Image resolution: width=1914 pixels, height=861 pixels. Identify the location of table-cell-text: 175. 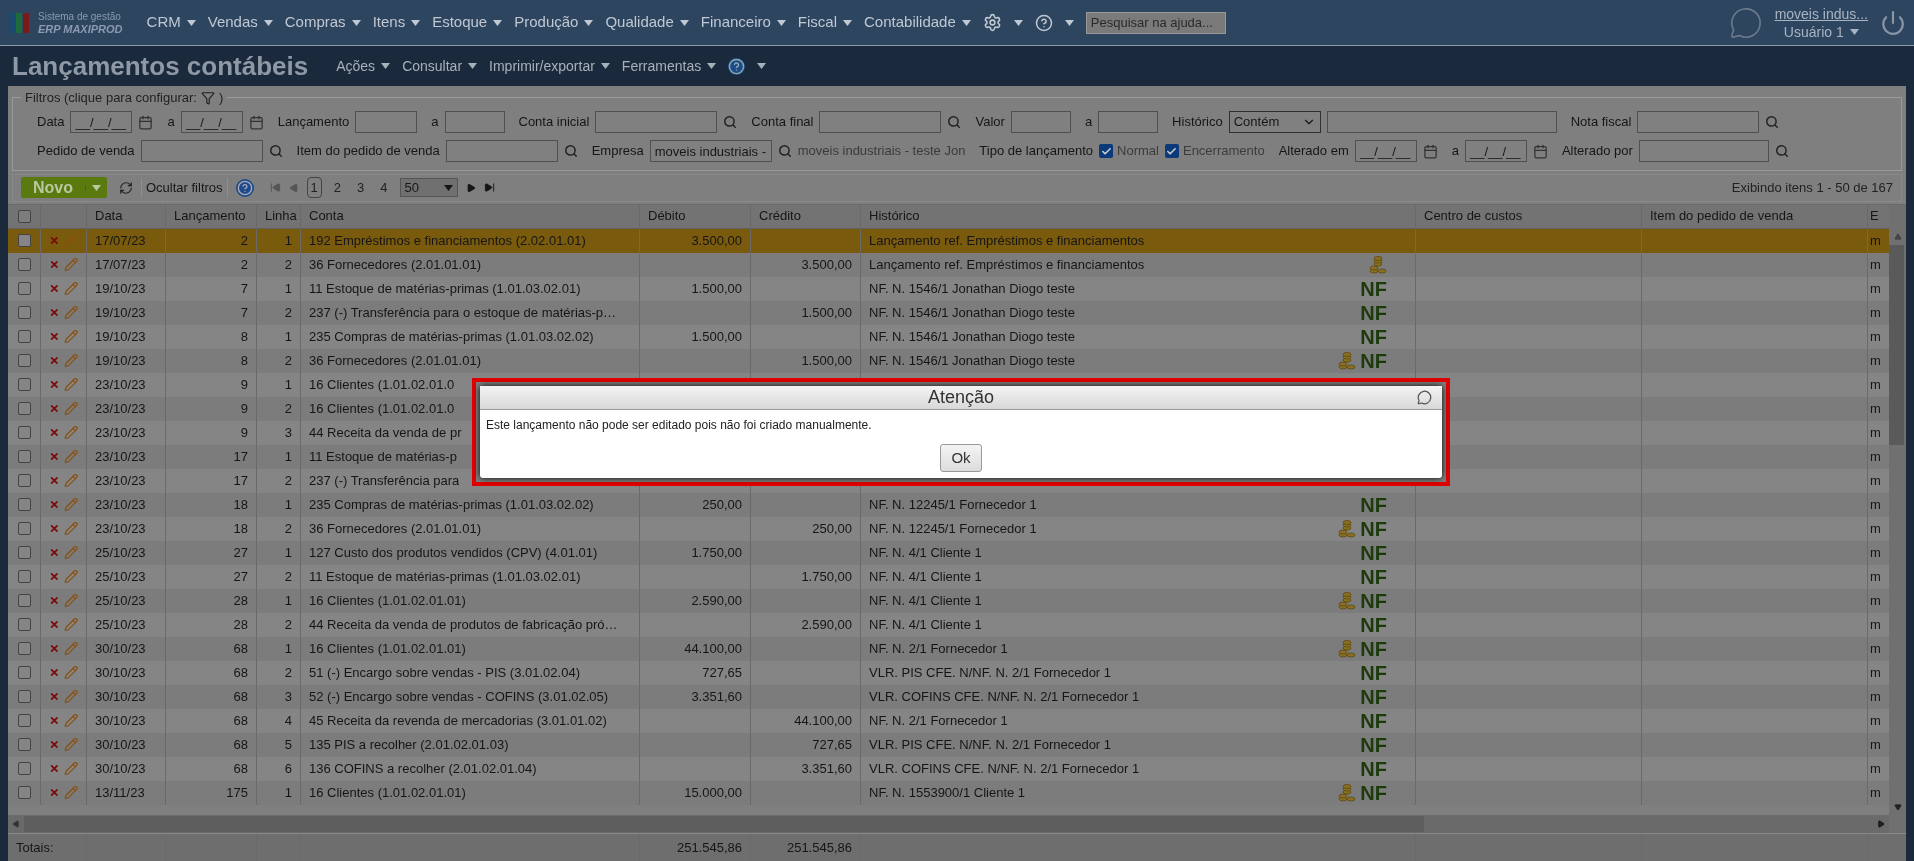
(237, 792).